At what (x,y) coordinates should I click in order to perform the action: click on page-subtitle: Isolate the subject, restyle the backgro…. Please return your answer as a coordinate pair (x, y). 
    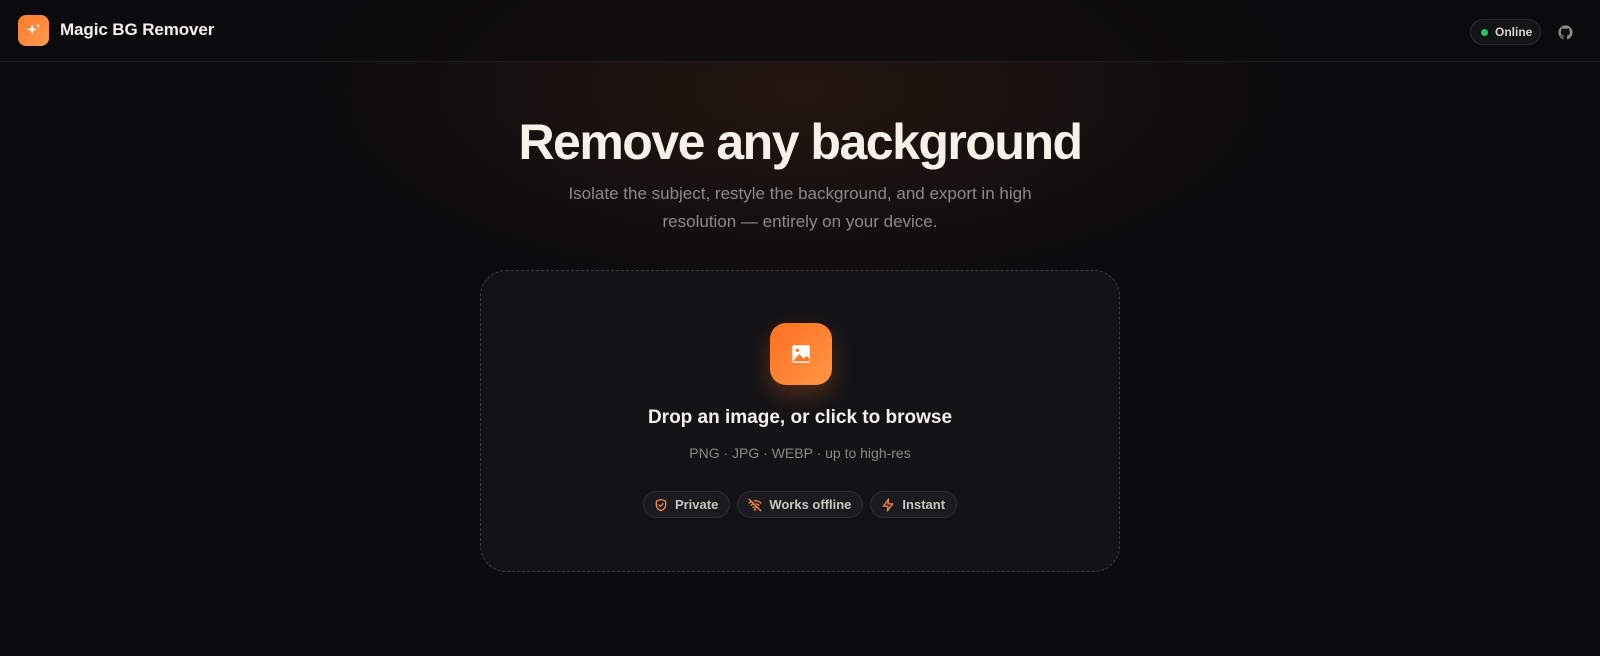
    Looking at the image, I should click on (800, 207).